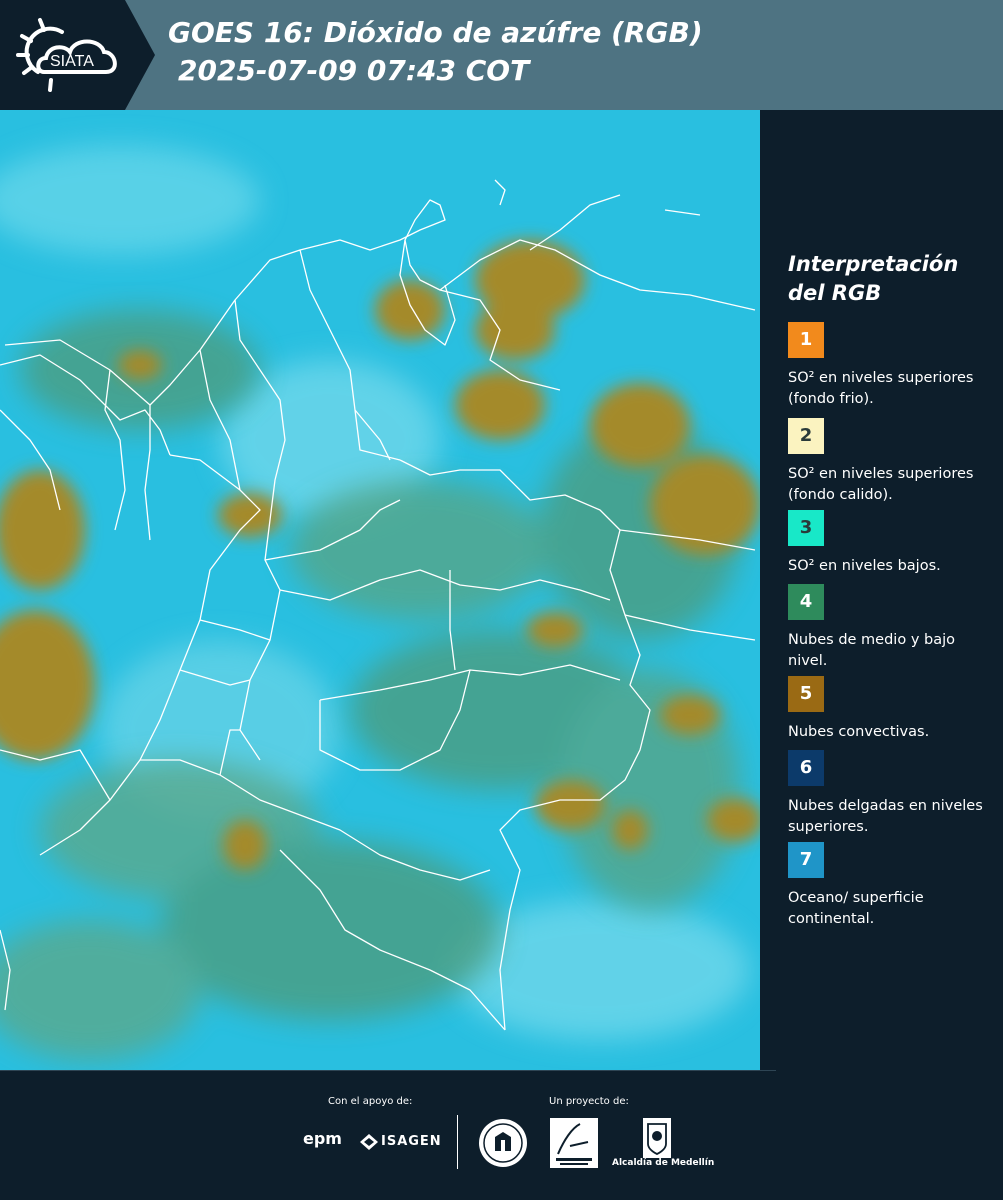 This screenshot has height=1200, width=1003. I want to click on legend-item-7: 7 Oceano/ superficie continental., so click(888, 886).